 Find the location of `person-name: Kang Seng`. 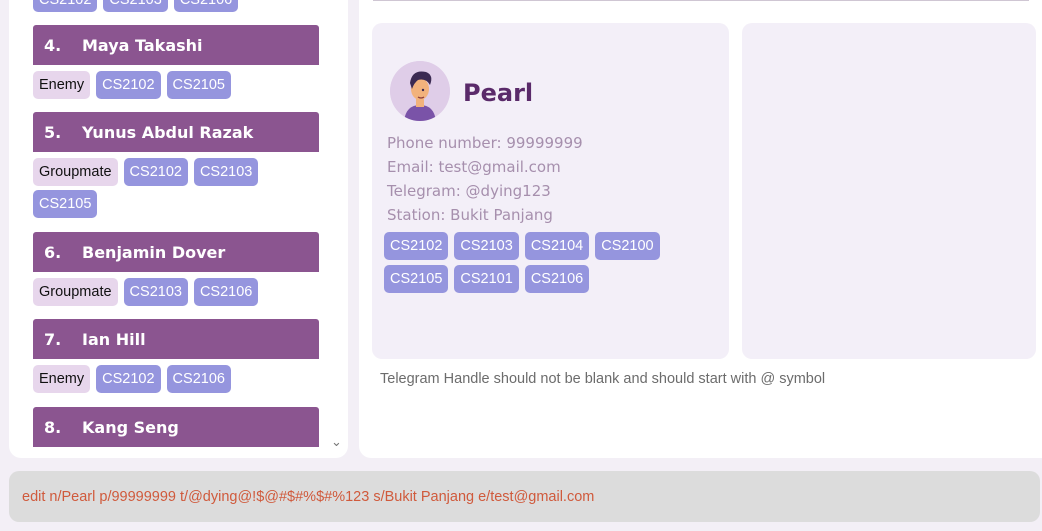

person-name: Kang Seng is located at coordinates (130, 427).